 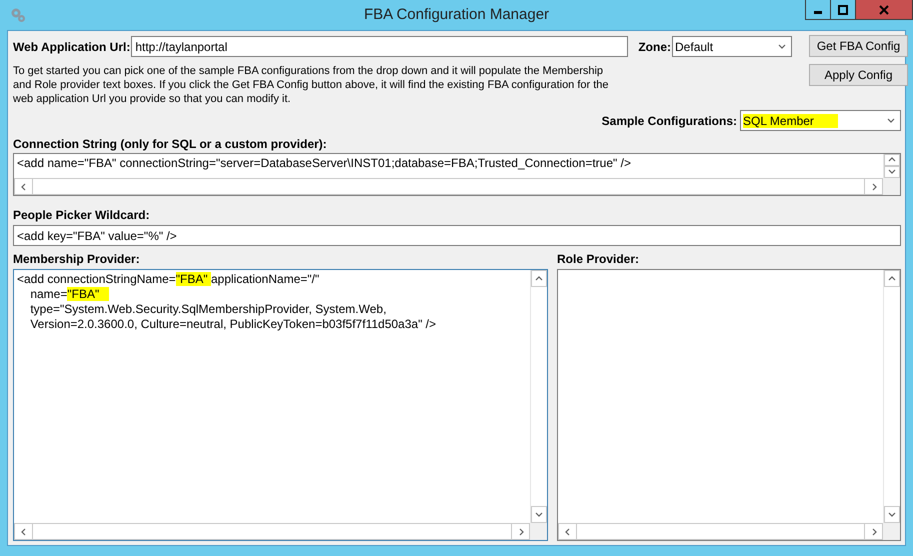 I want to click on field-label: Connection String (only for SQL or a custom provider):, so click(x=170, y=144).